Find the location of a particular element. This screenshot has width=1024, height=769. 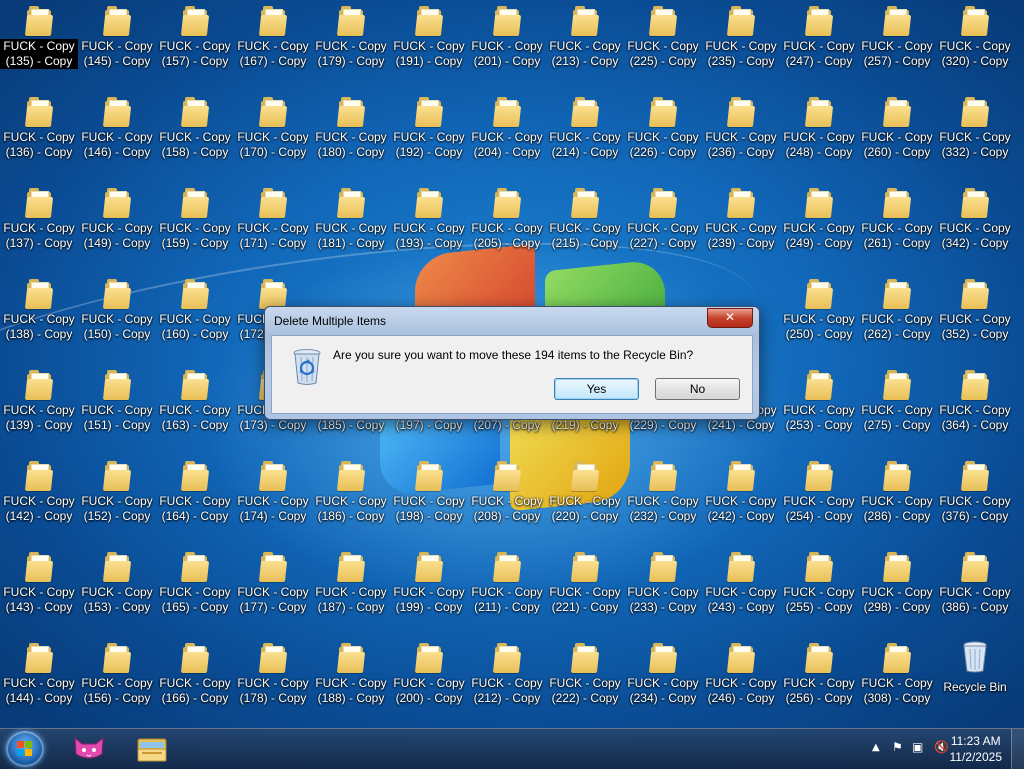

desktop-folder: FUCK - Copy (152) - Copy is located at coordinates (117, 491).